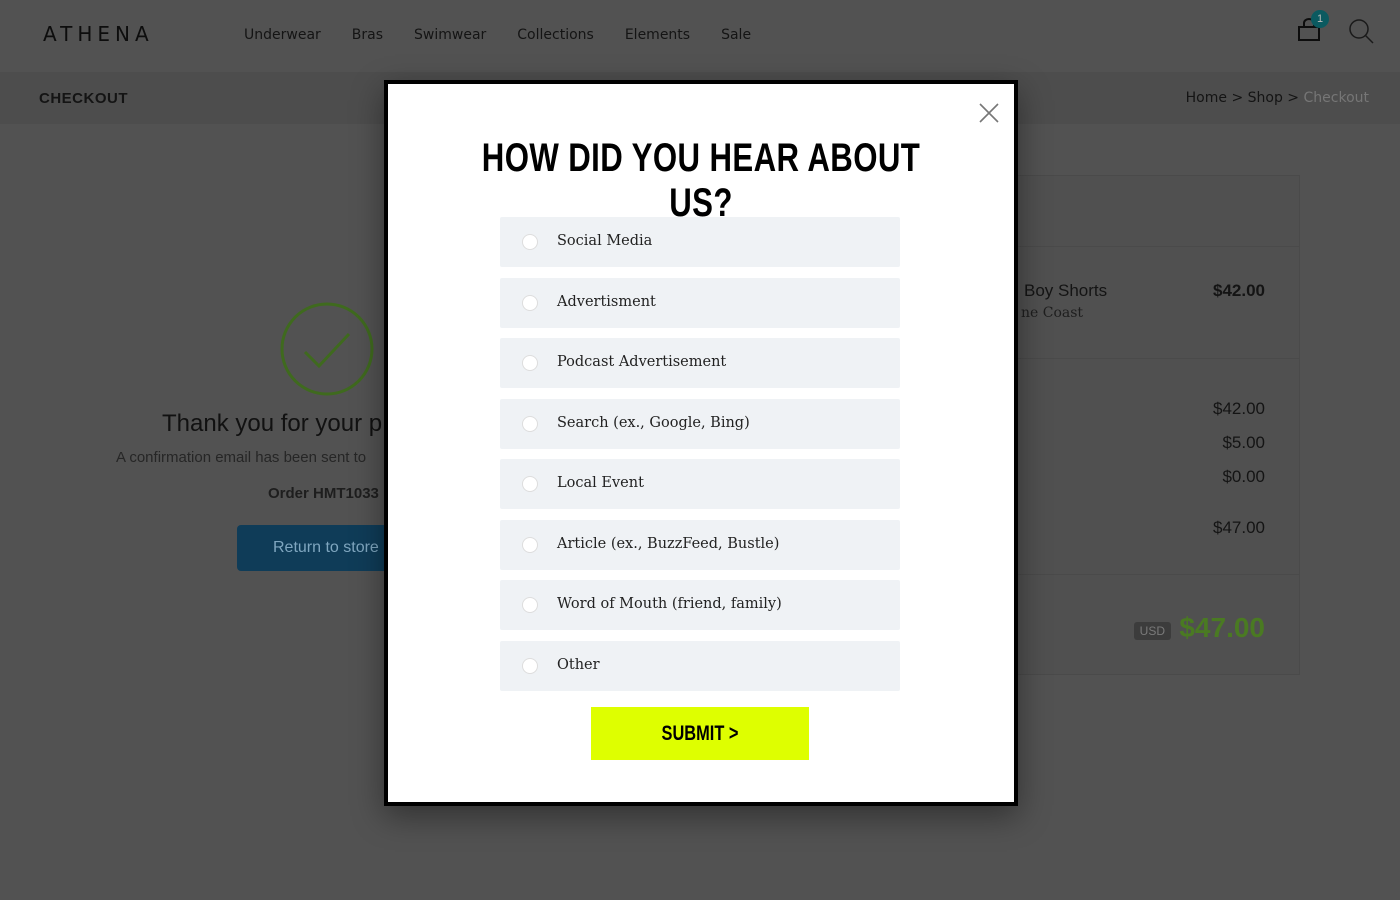  Describe the element at coordinates (578, 664) in the screenshot. I see `option-label: Other` at that location.